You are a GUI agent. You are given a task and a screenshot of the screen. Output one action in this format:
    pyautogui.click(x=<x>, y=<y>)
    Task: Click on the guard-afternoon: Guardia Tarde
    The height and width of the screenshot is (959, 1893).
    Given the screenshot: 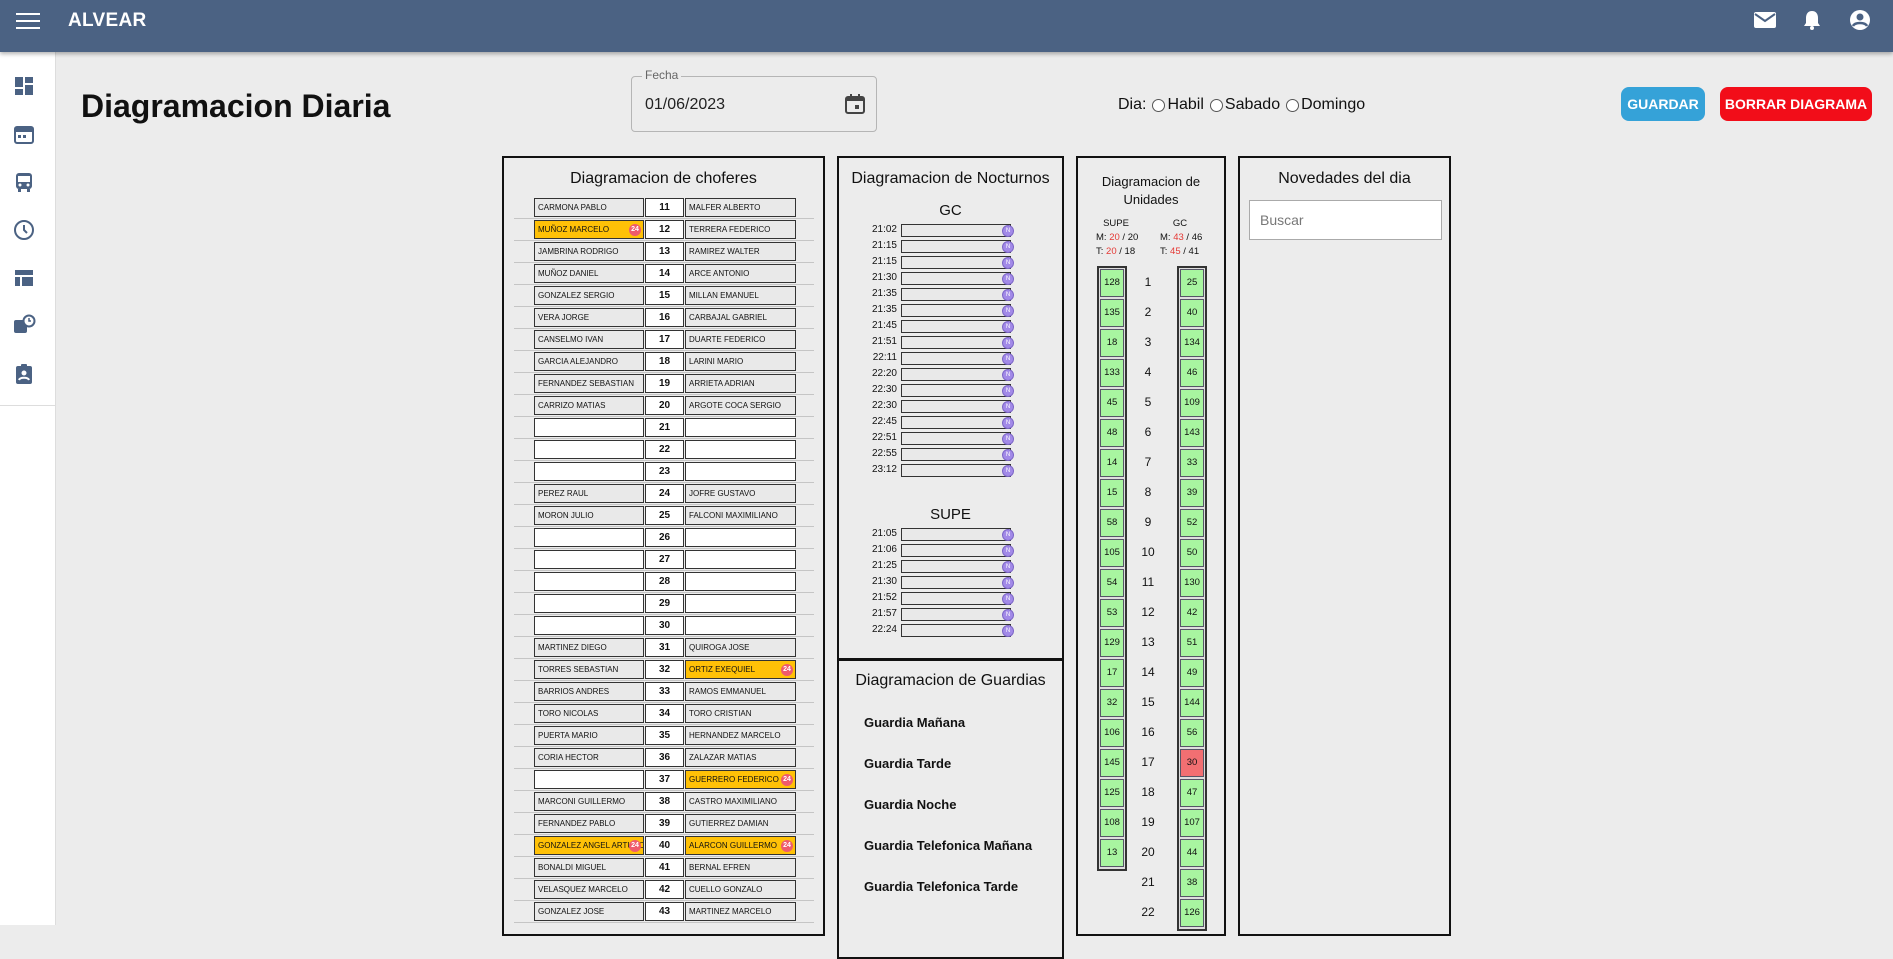 What is the action you would take?
    pyautogui.click(x=907, y=763)
    